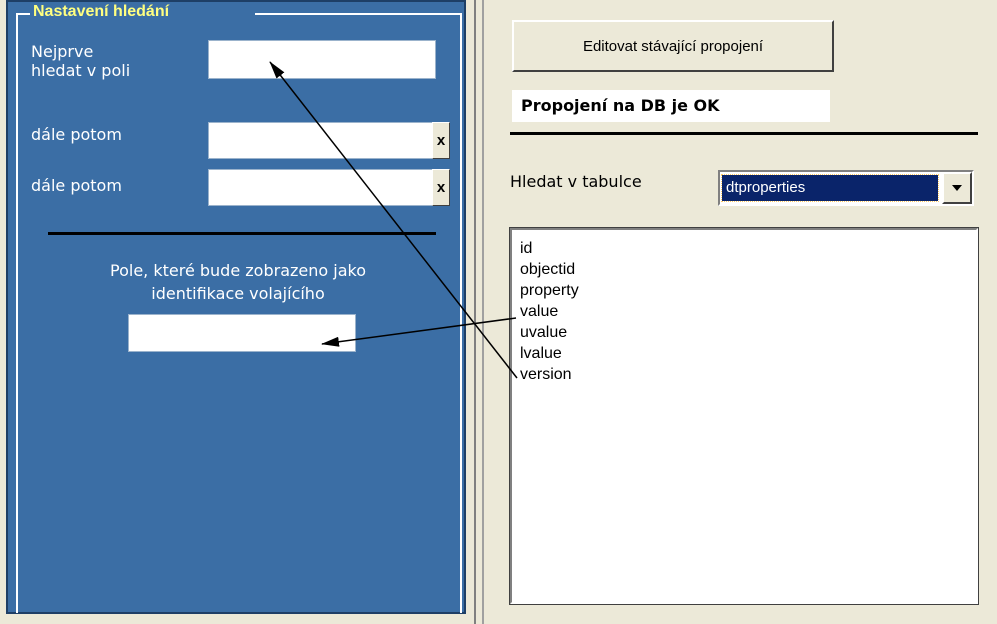  I want to click on annotation-arrows, so click(393, 220).